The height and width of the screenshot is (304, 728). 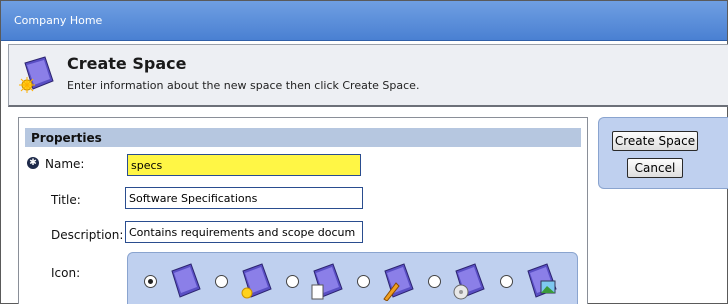 I want to click on description-label: Description:, so click(x=87, y=235).